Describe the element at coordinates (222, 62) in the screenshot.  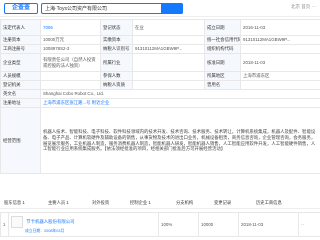
I see `approve-date-label: 核准日期` at that location.